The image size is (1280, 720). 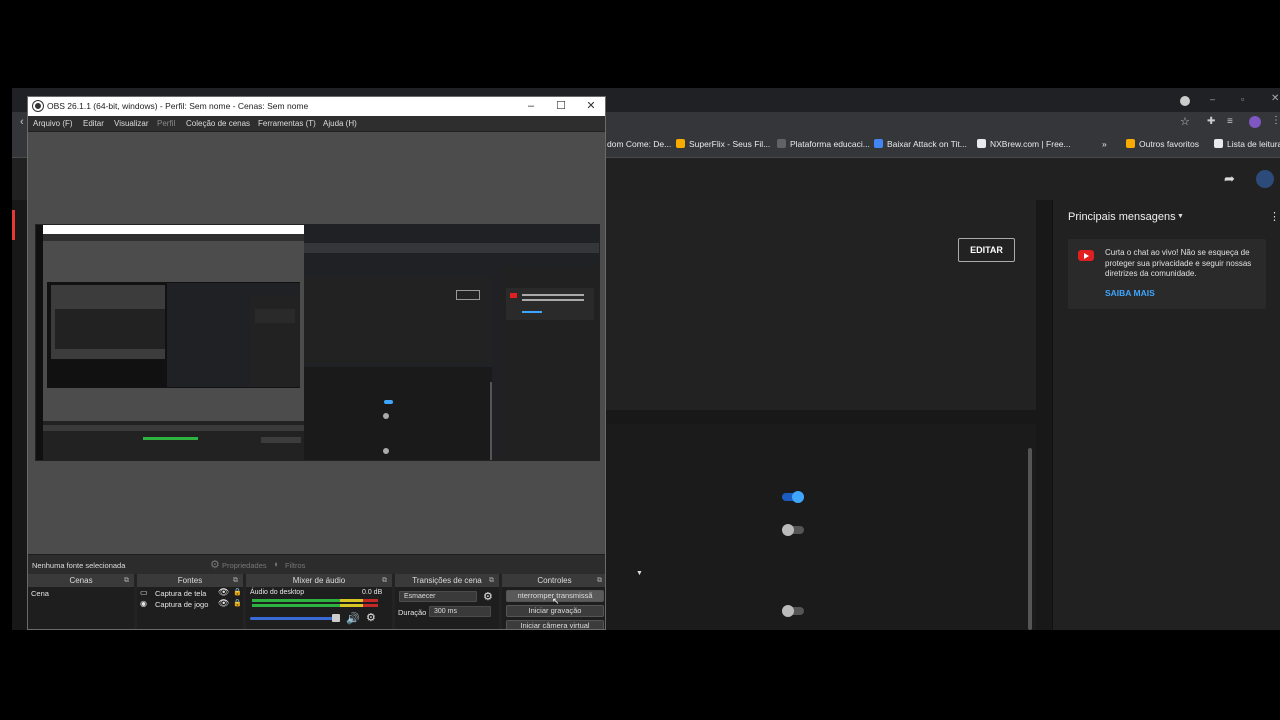 I want to click on scenes-title: Cenas, so click(x=81, y=580).